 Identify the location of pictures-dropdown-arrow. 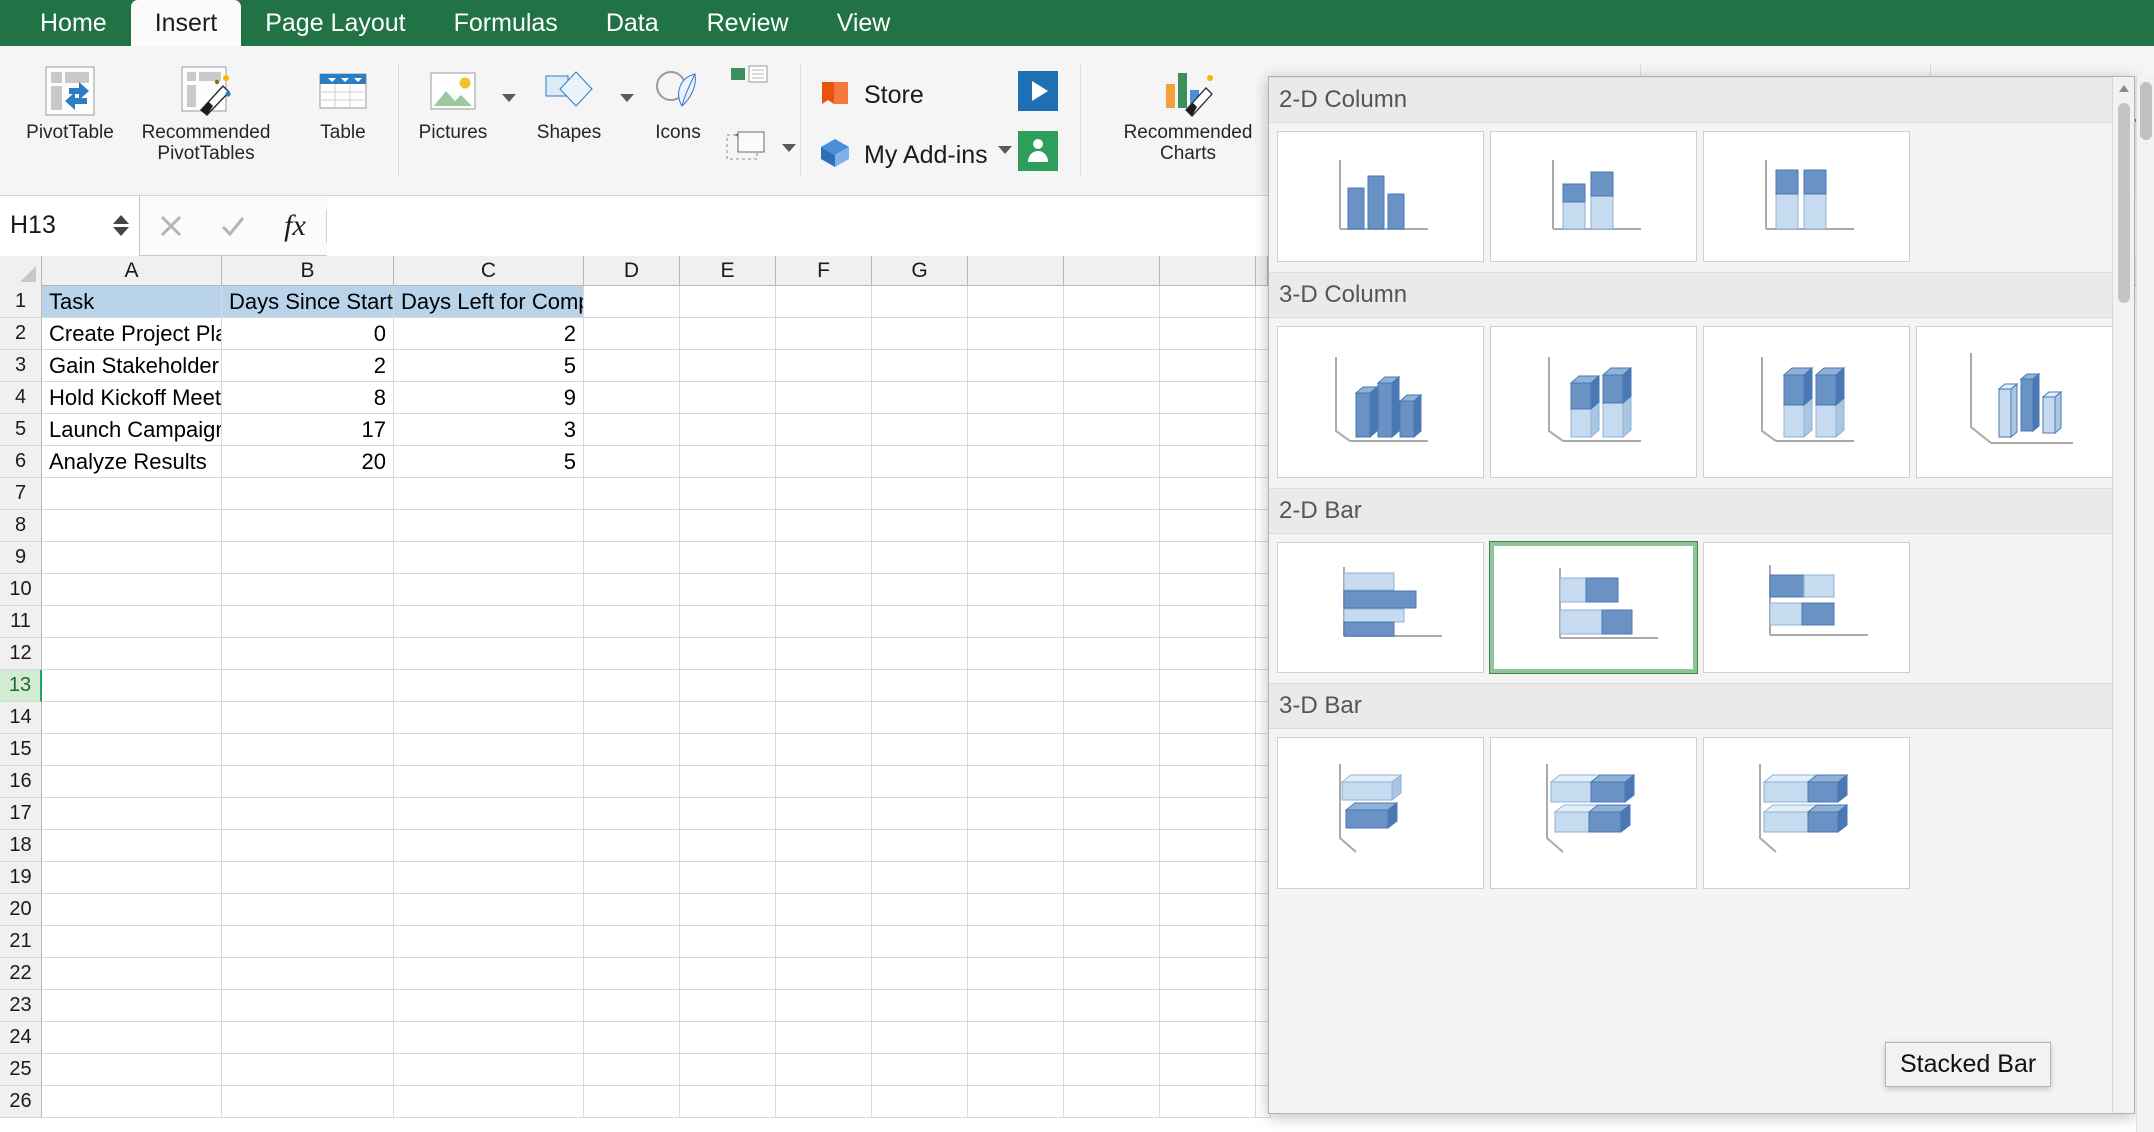
(509, 98).